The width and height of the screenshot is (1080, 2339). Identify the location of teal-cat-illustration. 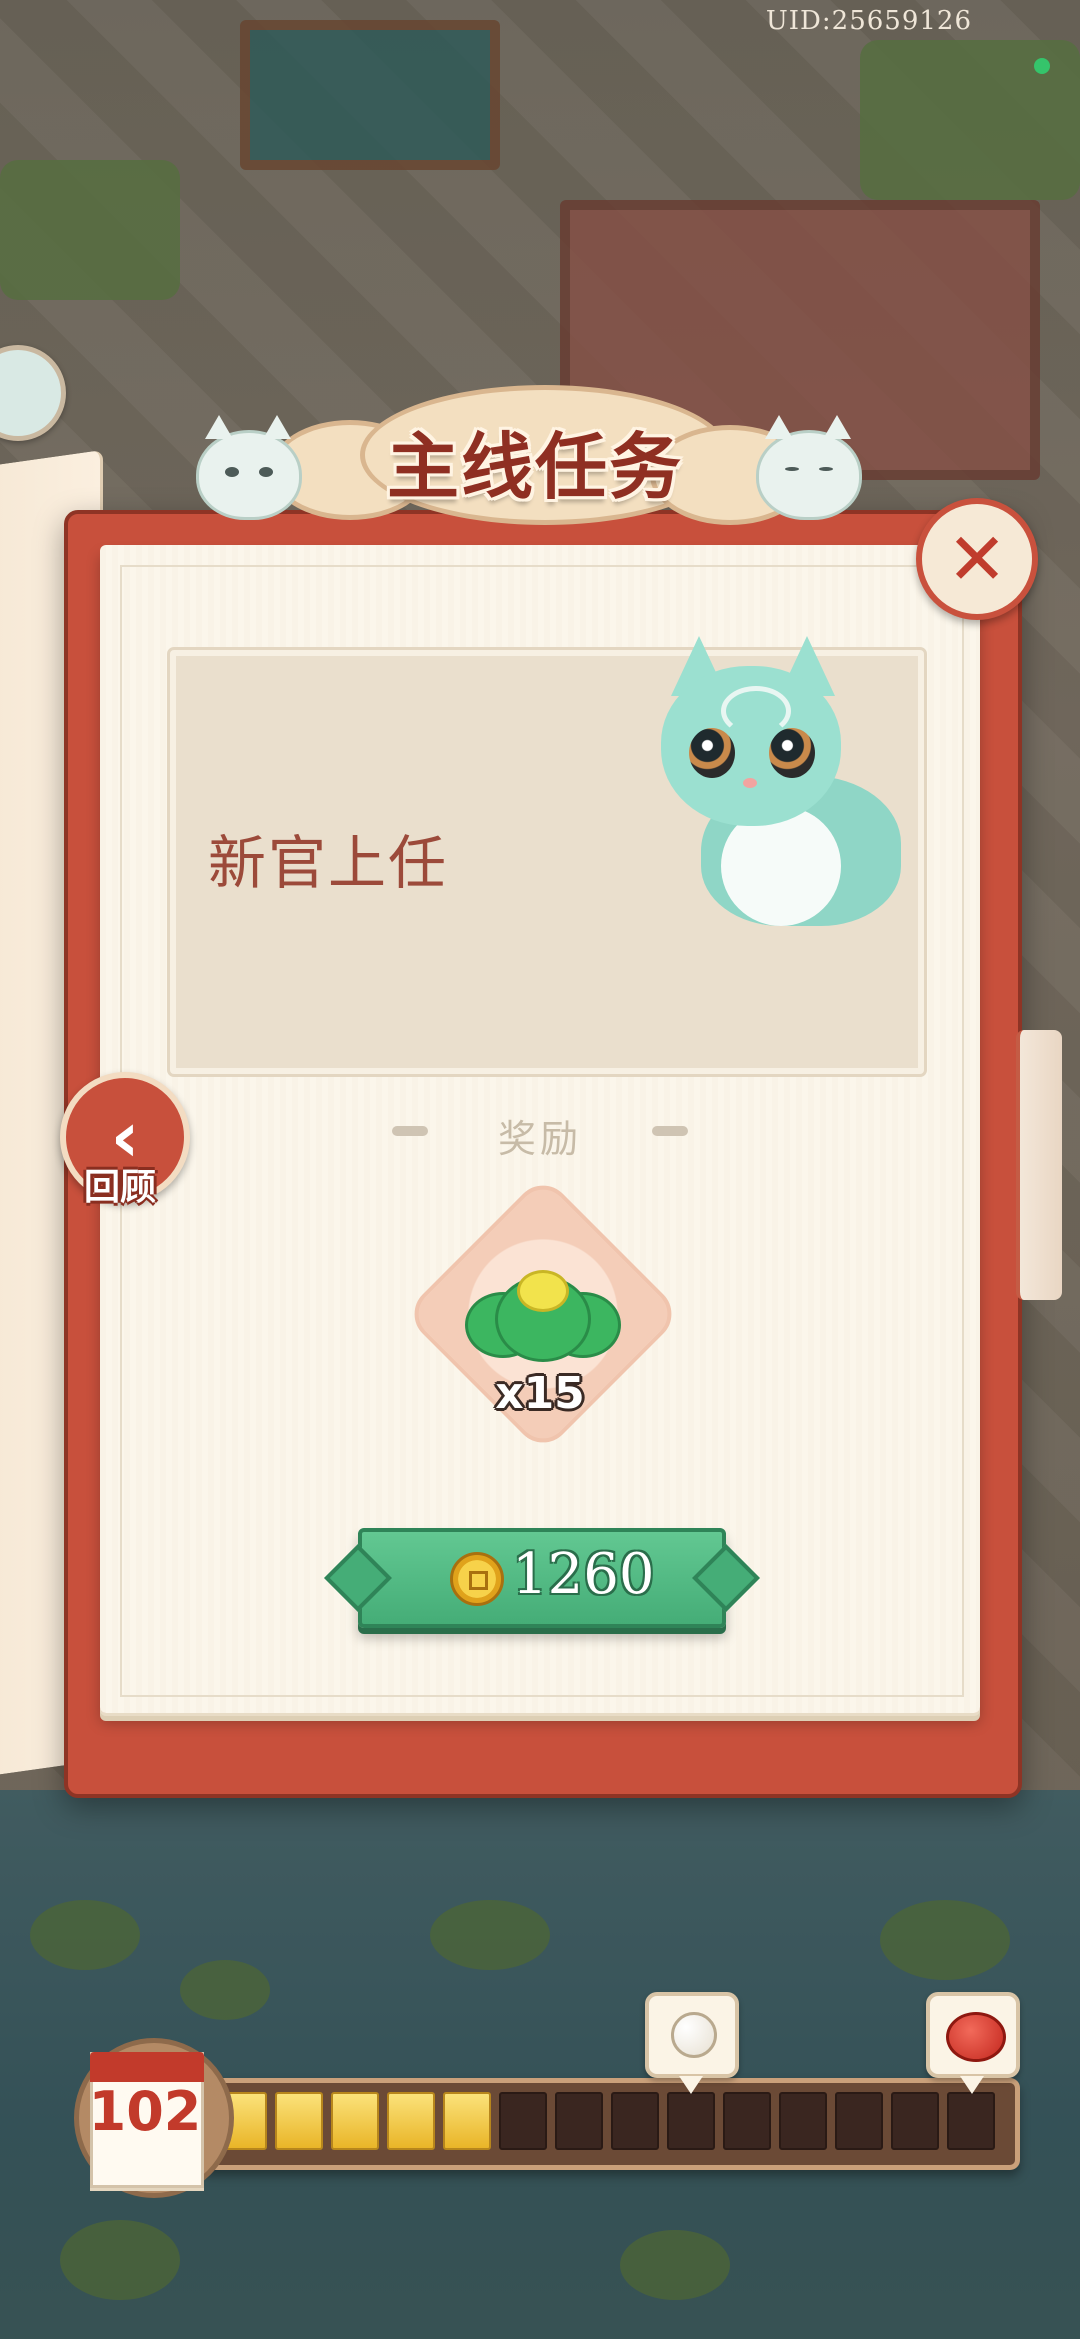
(771, 786).